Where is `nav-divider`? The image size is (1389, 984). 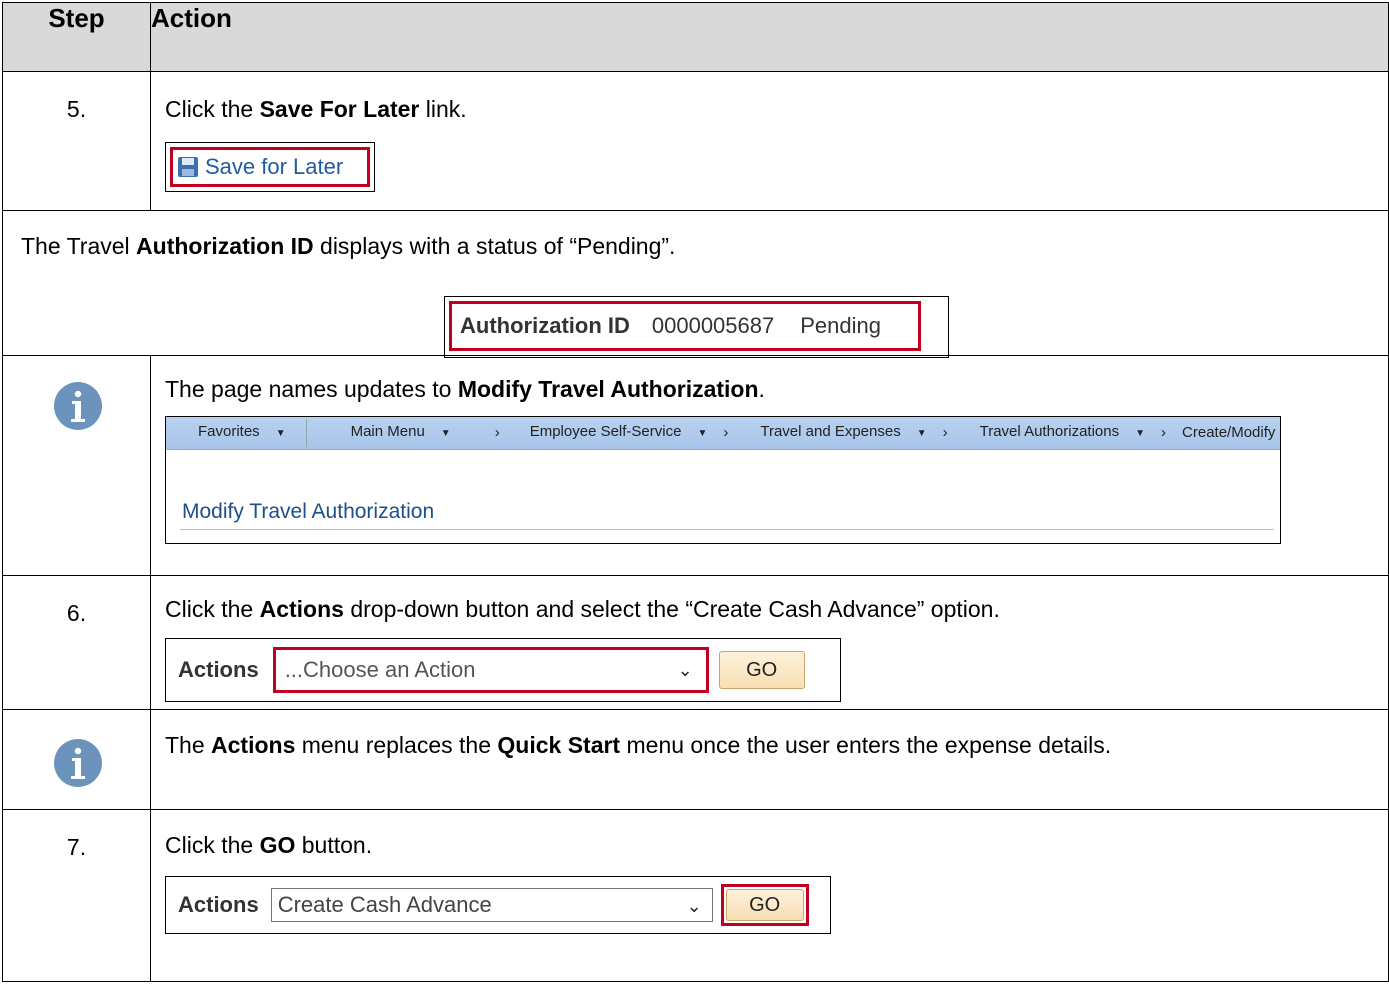 nav-divider is located at coordinates (306, 433).